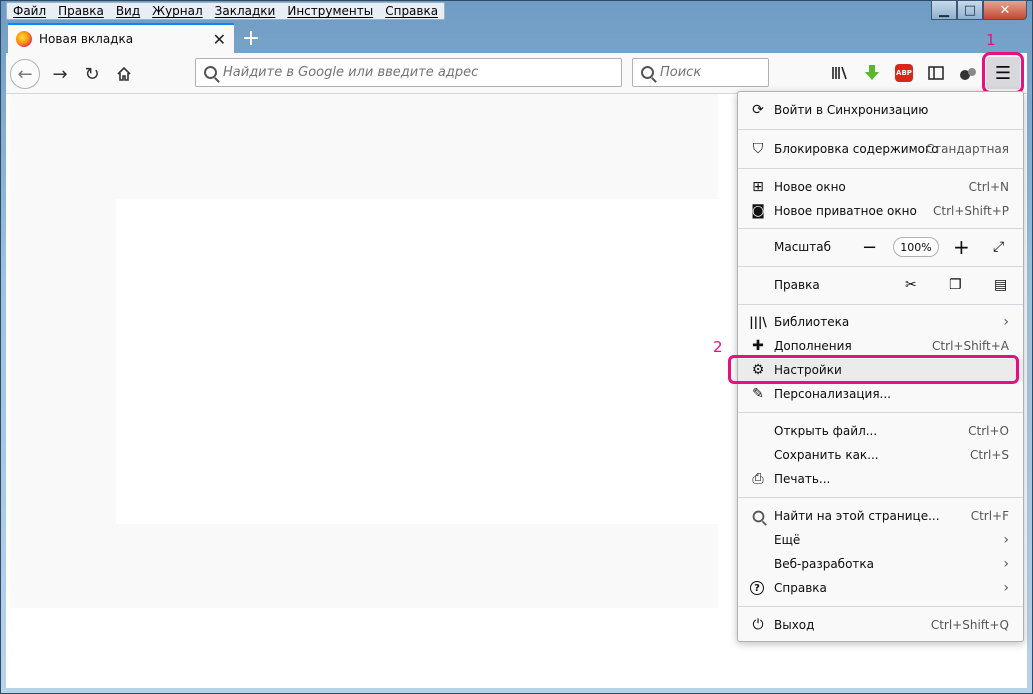 The height and width of the screenshot is (694, 1033). Describe the element at coordinates (794, 625) in the screenshot. I see `menu-item-exit-label: Выход` at that location.